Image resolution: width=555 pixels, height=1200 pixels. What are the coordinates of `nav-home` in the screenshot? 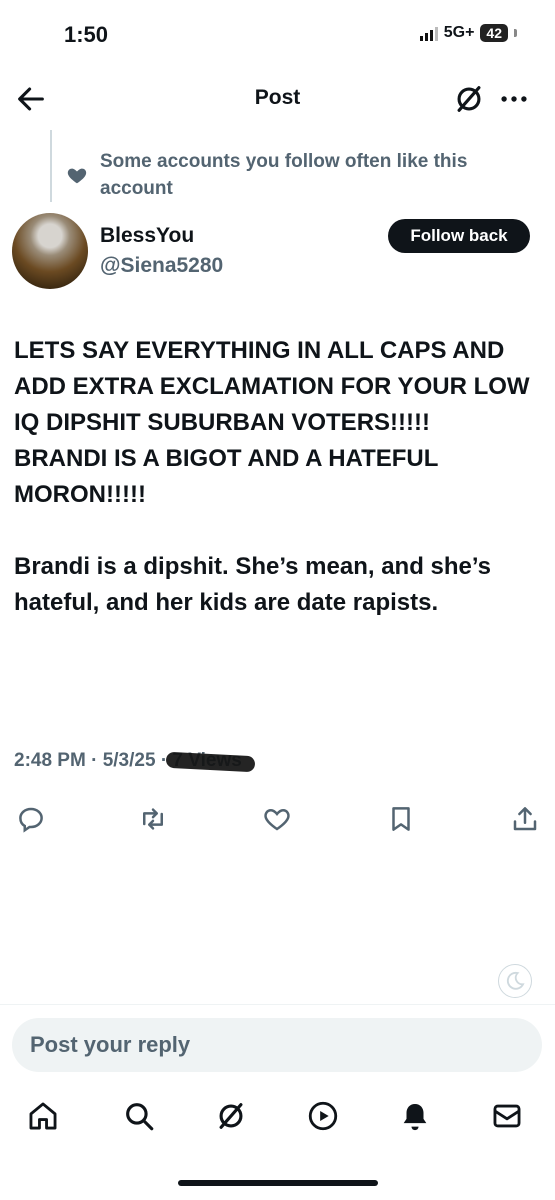 It's located at (43, 1116).